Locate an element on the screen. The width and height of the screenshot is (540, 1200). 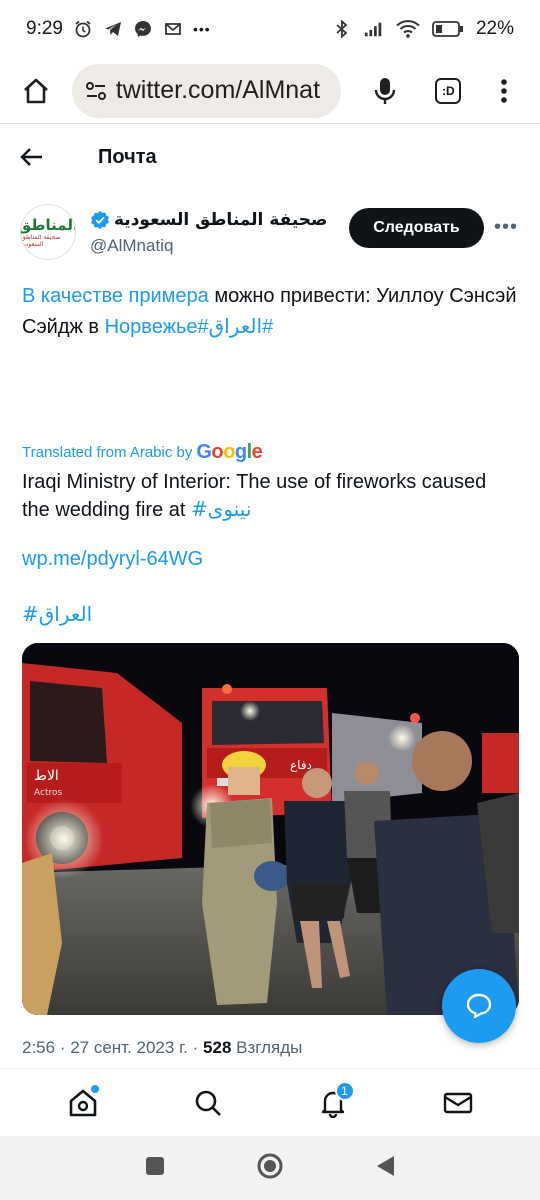
back-button is located at coordinates (35, 157).